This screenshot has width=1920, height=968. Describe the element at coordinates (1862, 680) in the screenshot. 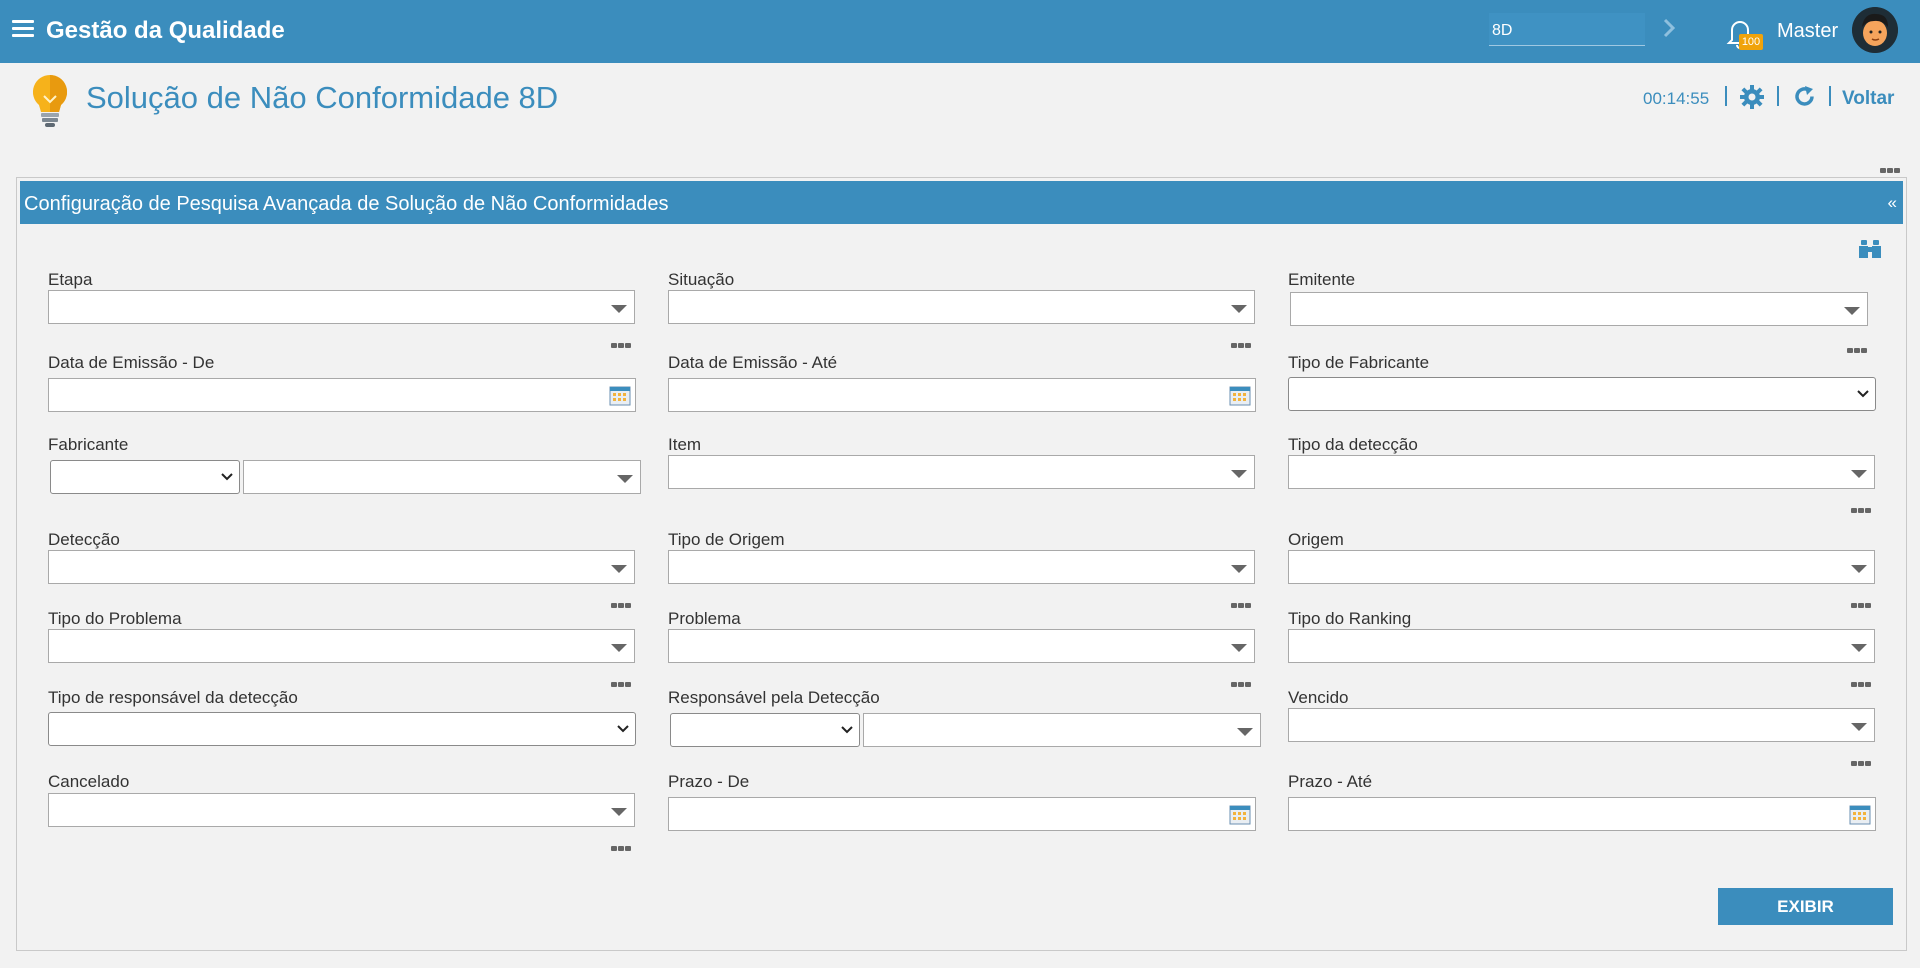

I see `tipo-ranking-more-icon` at that location.